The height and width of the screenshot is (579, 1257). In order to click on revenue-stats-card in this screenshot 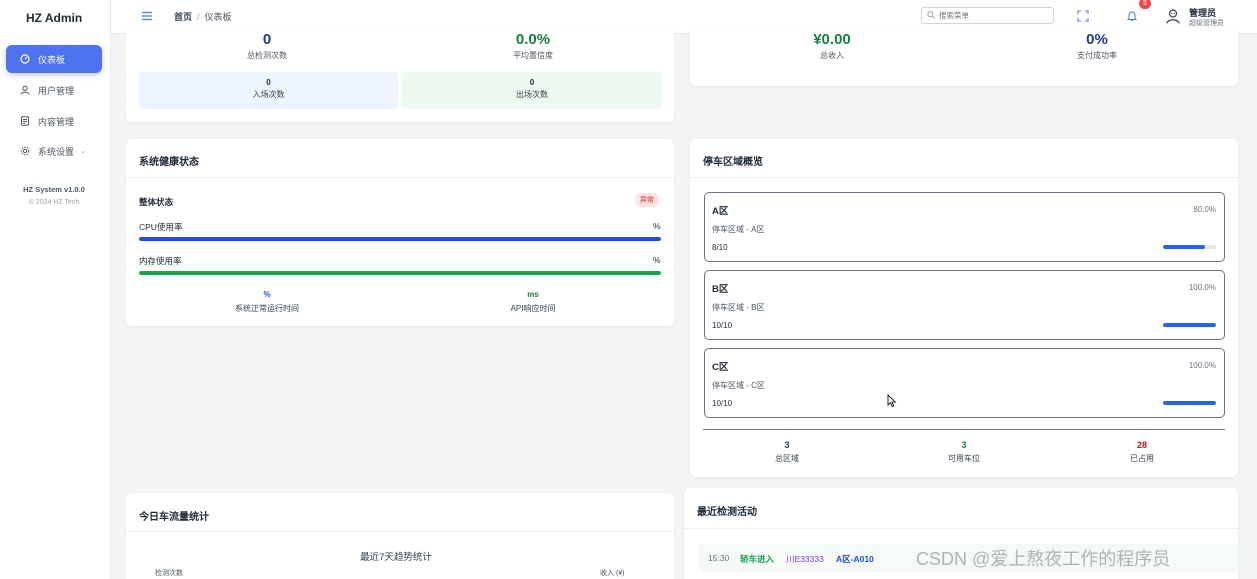, I will do `click(964, 57)`.